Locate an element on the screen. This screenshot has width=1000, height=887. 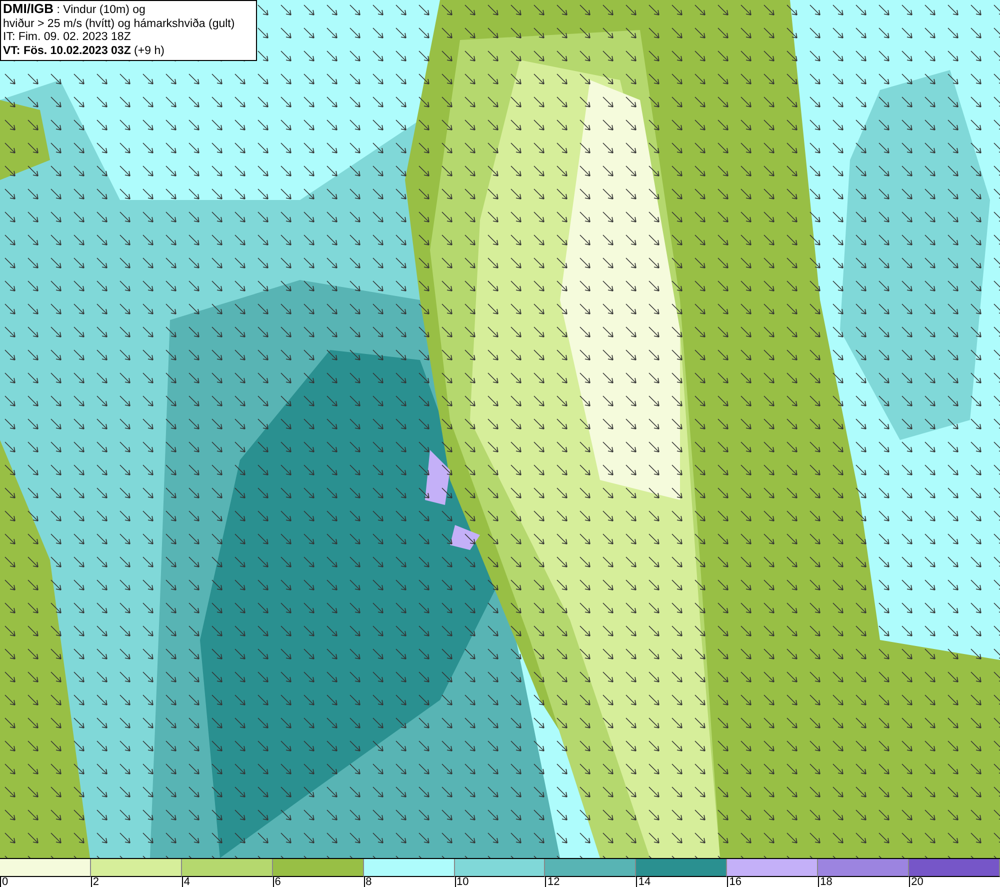
info-text: VT: Fös. 10.02.2023 03Z (+9 h) is located at coordinates (83, 51).